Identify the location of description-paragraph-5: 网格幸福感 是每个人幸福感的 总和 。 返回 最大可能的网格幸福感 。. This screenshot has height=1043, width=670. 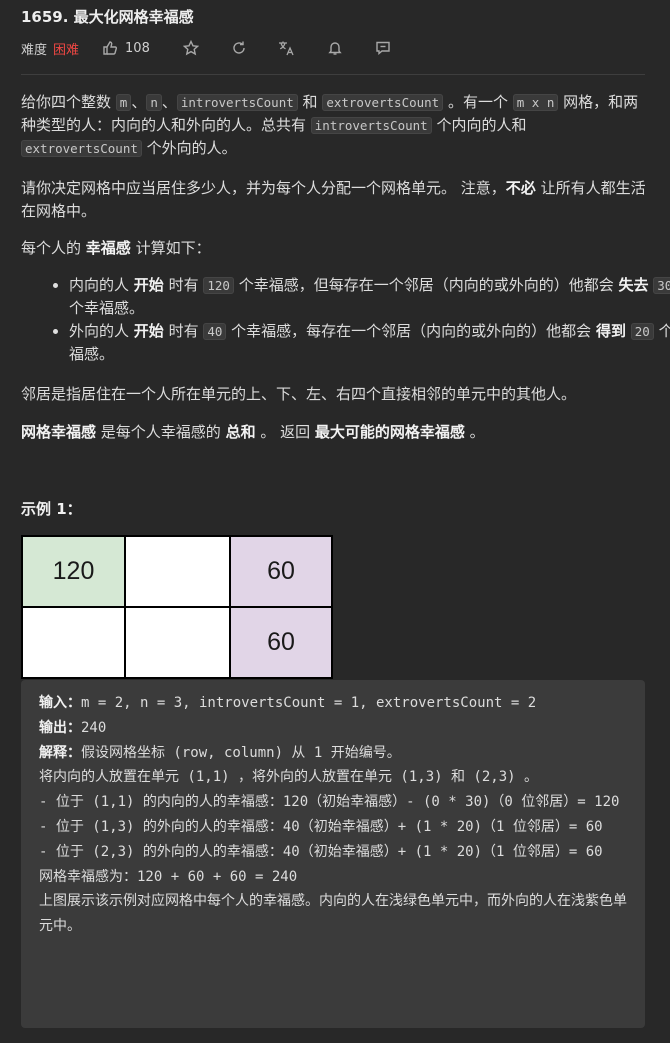
(333, 432).